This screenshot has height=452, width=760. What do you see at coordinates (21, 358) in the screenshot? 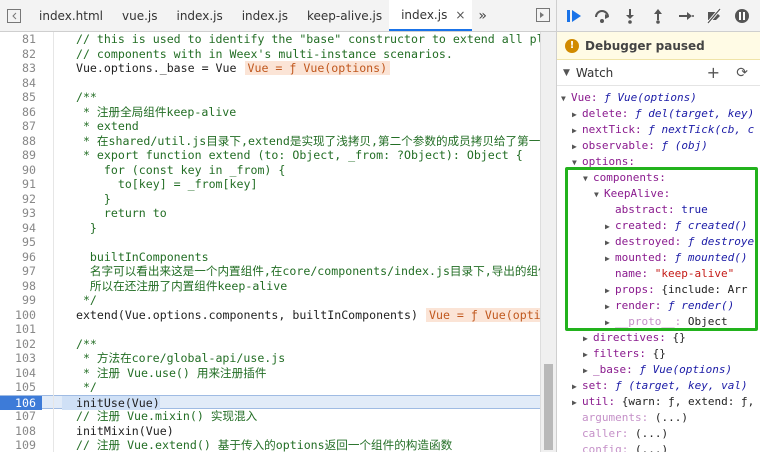
I see `line-number: 103` at bounding box center [21, 358].